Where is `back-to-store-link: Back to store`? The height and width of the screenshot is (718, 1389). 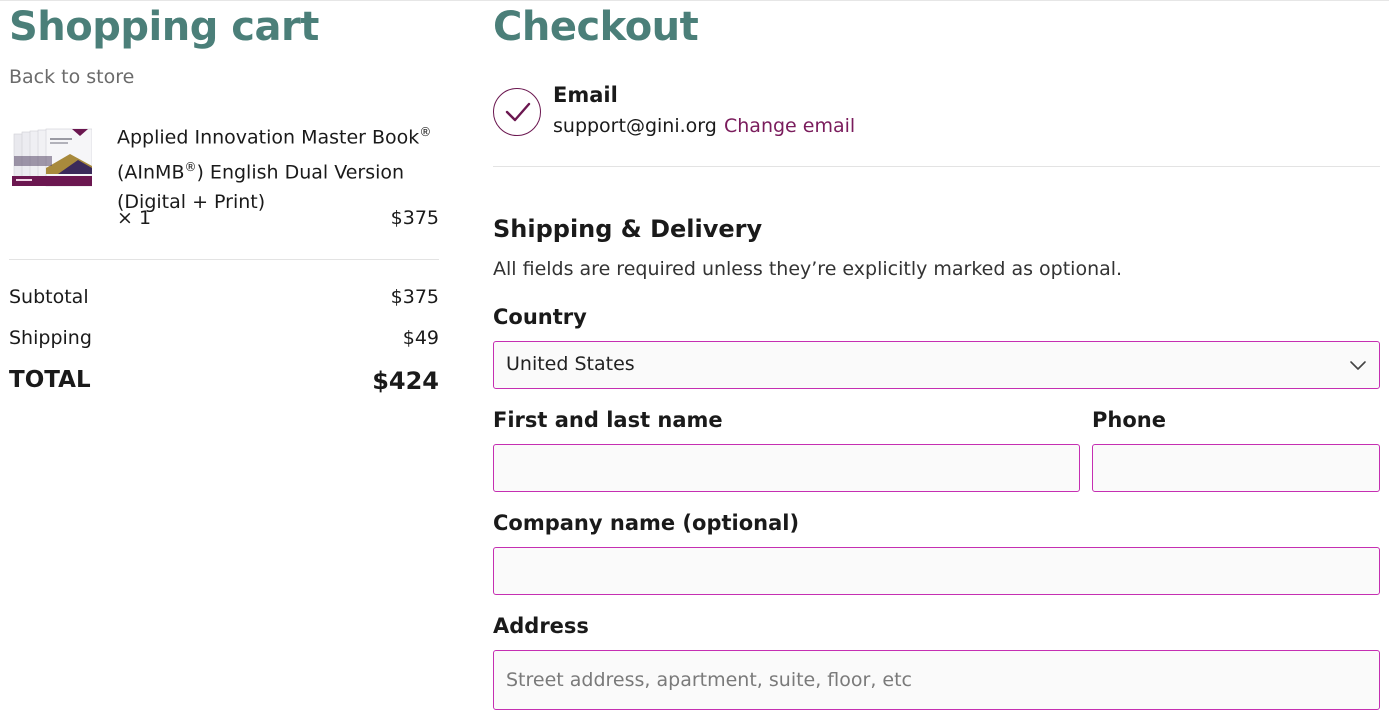 back-to-store-link: Back to store is located at coordinates (71, 77).